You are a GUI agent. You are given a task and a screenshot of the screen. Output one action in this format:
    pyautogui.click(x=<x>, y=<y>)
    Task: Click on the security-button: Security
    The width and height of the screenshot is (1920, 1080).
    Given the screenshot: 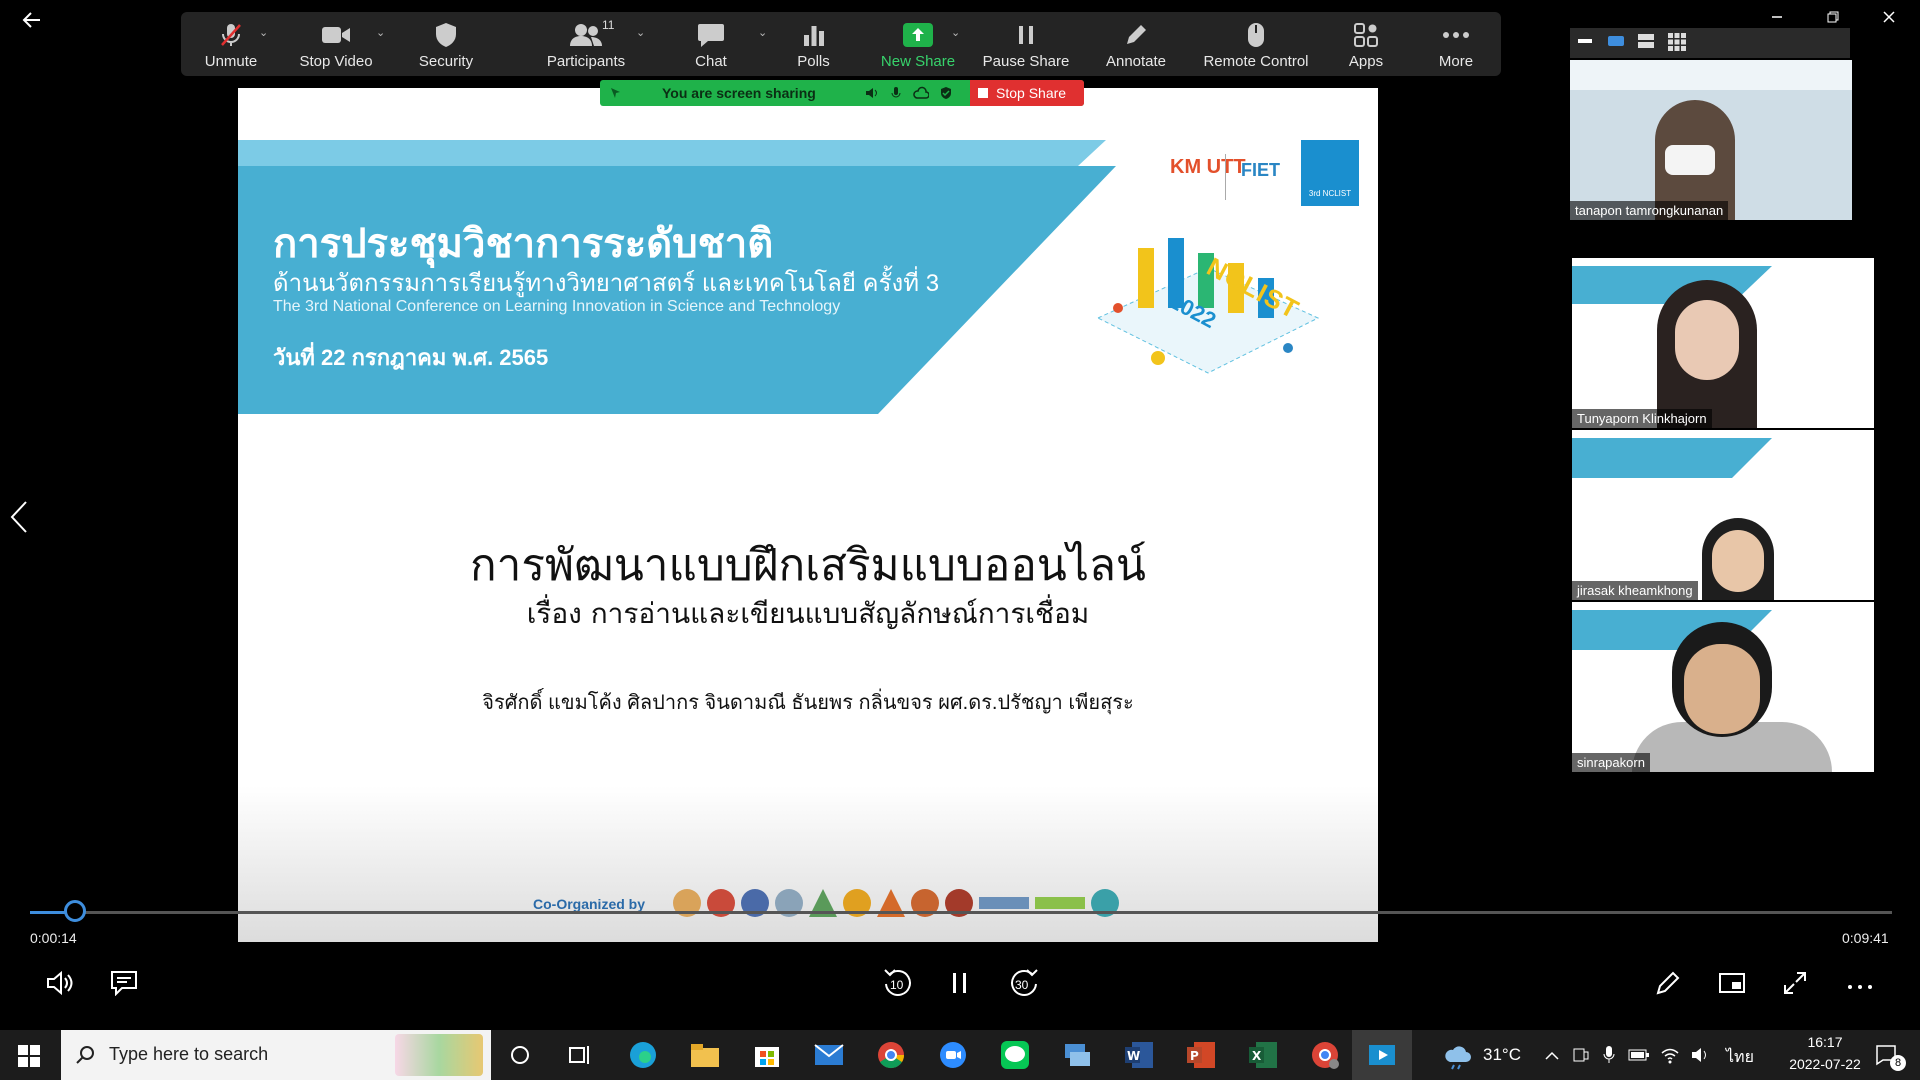 What is the action you would take?
    pyautogui.click(x=446, y=44)
    